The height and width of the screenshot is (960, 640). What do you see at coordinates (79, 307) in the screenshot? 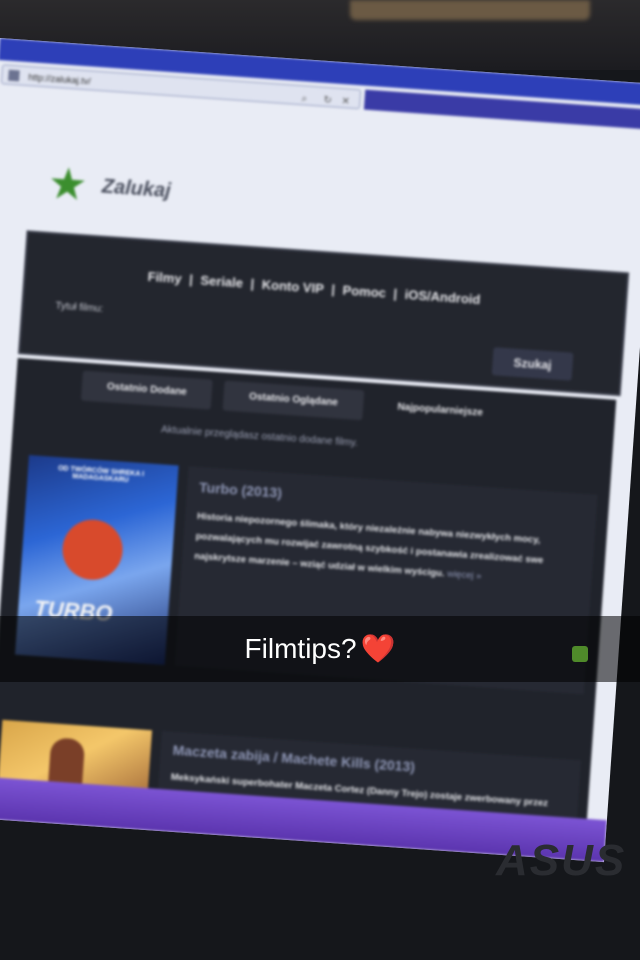
I see `title-search-label: Tytuł filmu:` at bounding box center [79, 307].